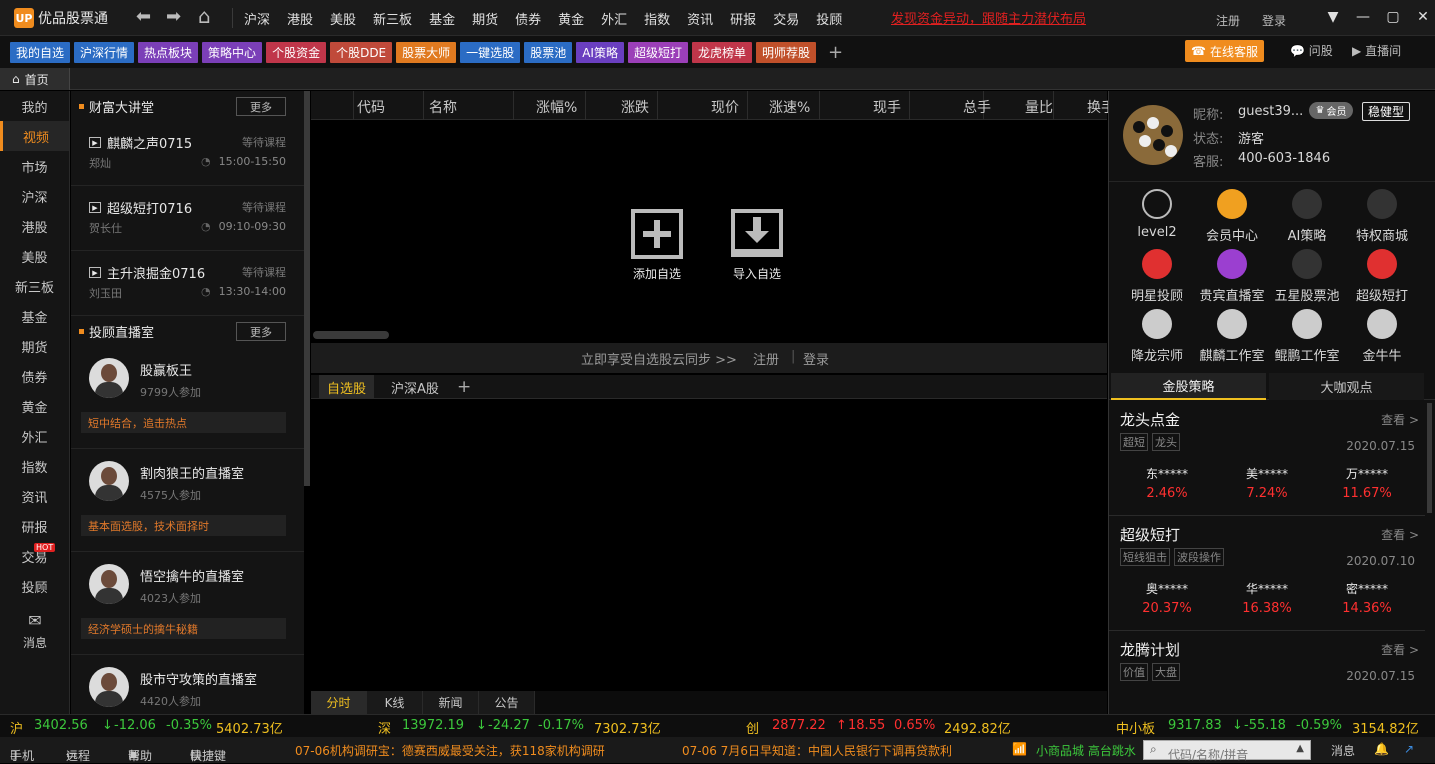 This screenshot has width=1435, height=764. What do you see at coordinates (426, 52) in the screenshot?
I see `shortcut-button: 股票大师` at bounding box center [426, 52].